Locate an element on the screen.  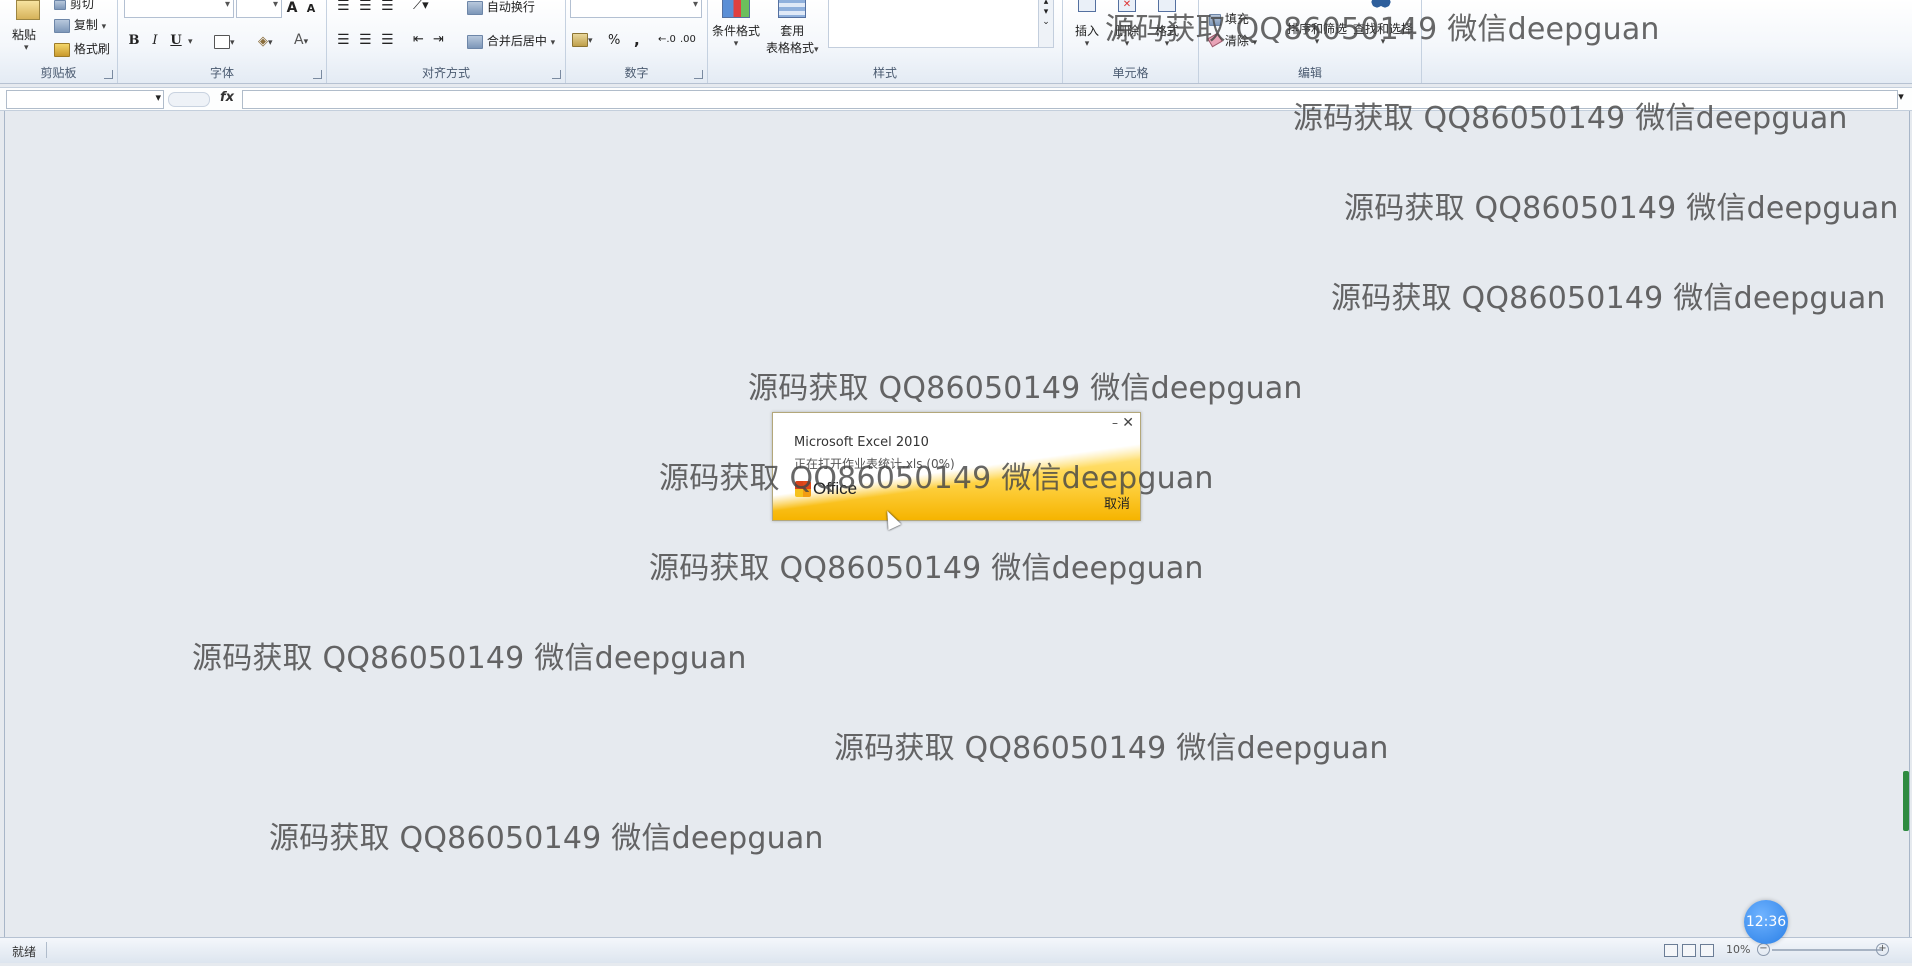
bold-button: B is located at coordinates (134, 40).